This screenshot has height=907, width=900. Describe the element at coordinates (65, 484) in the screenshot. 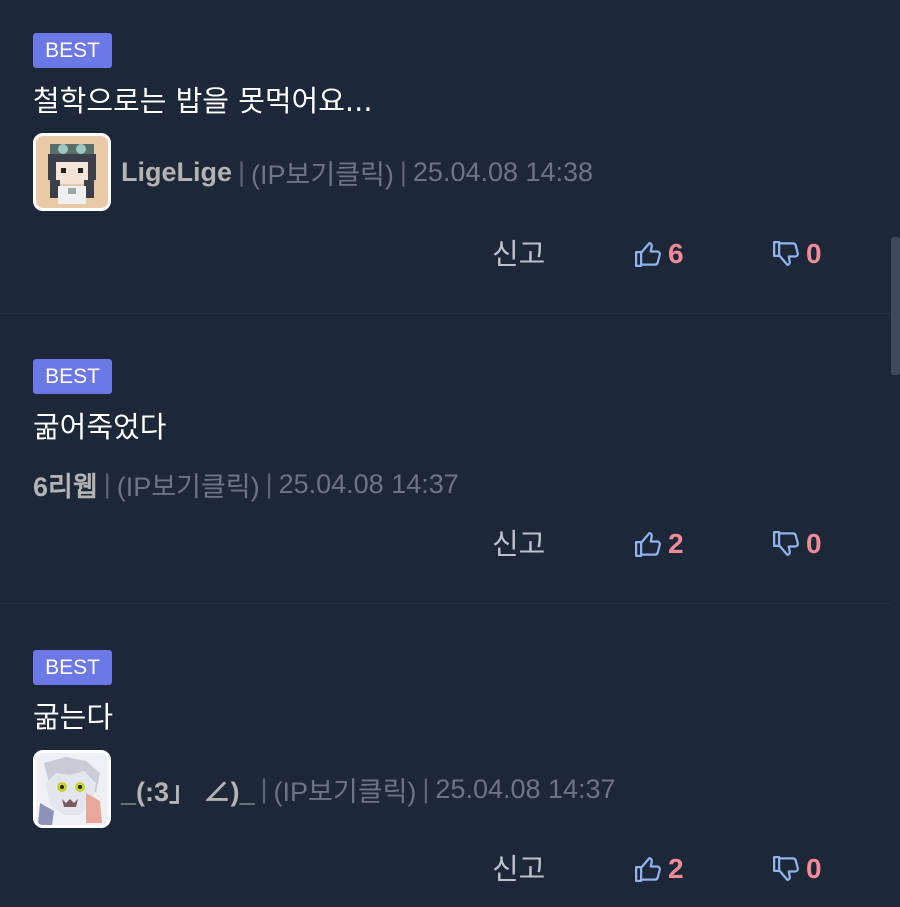

I see `author-name: 6리웹` at that location.